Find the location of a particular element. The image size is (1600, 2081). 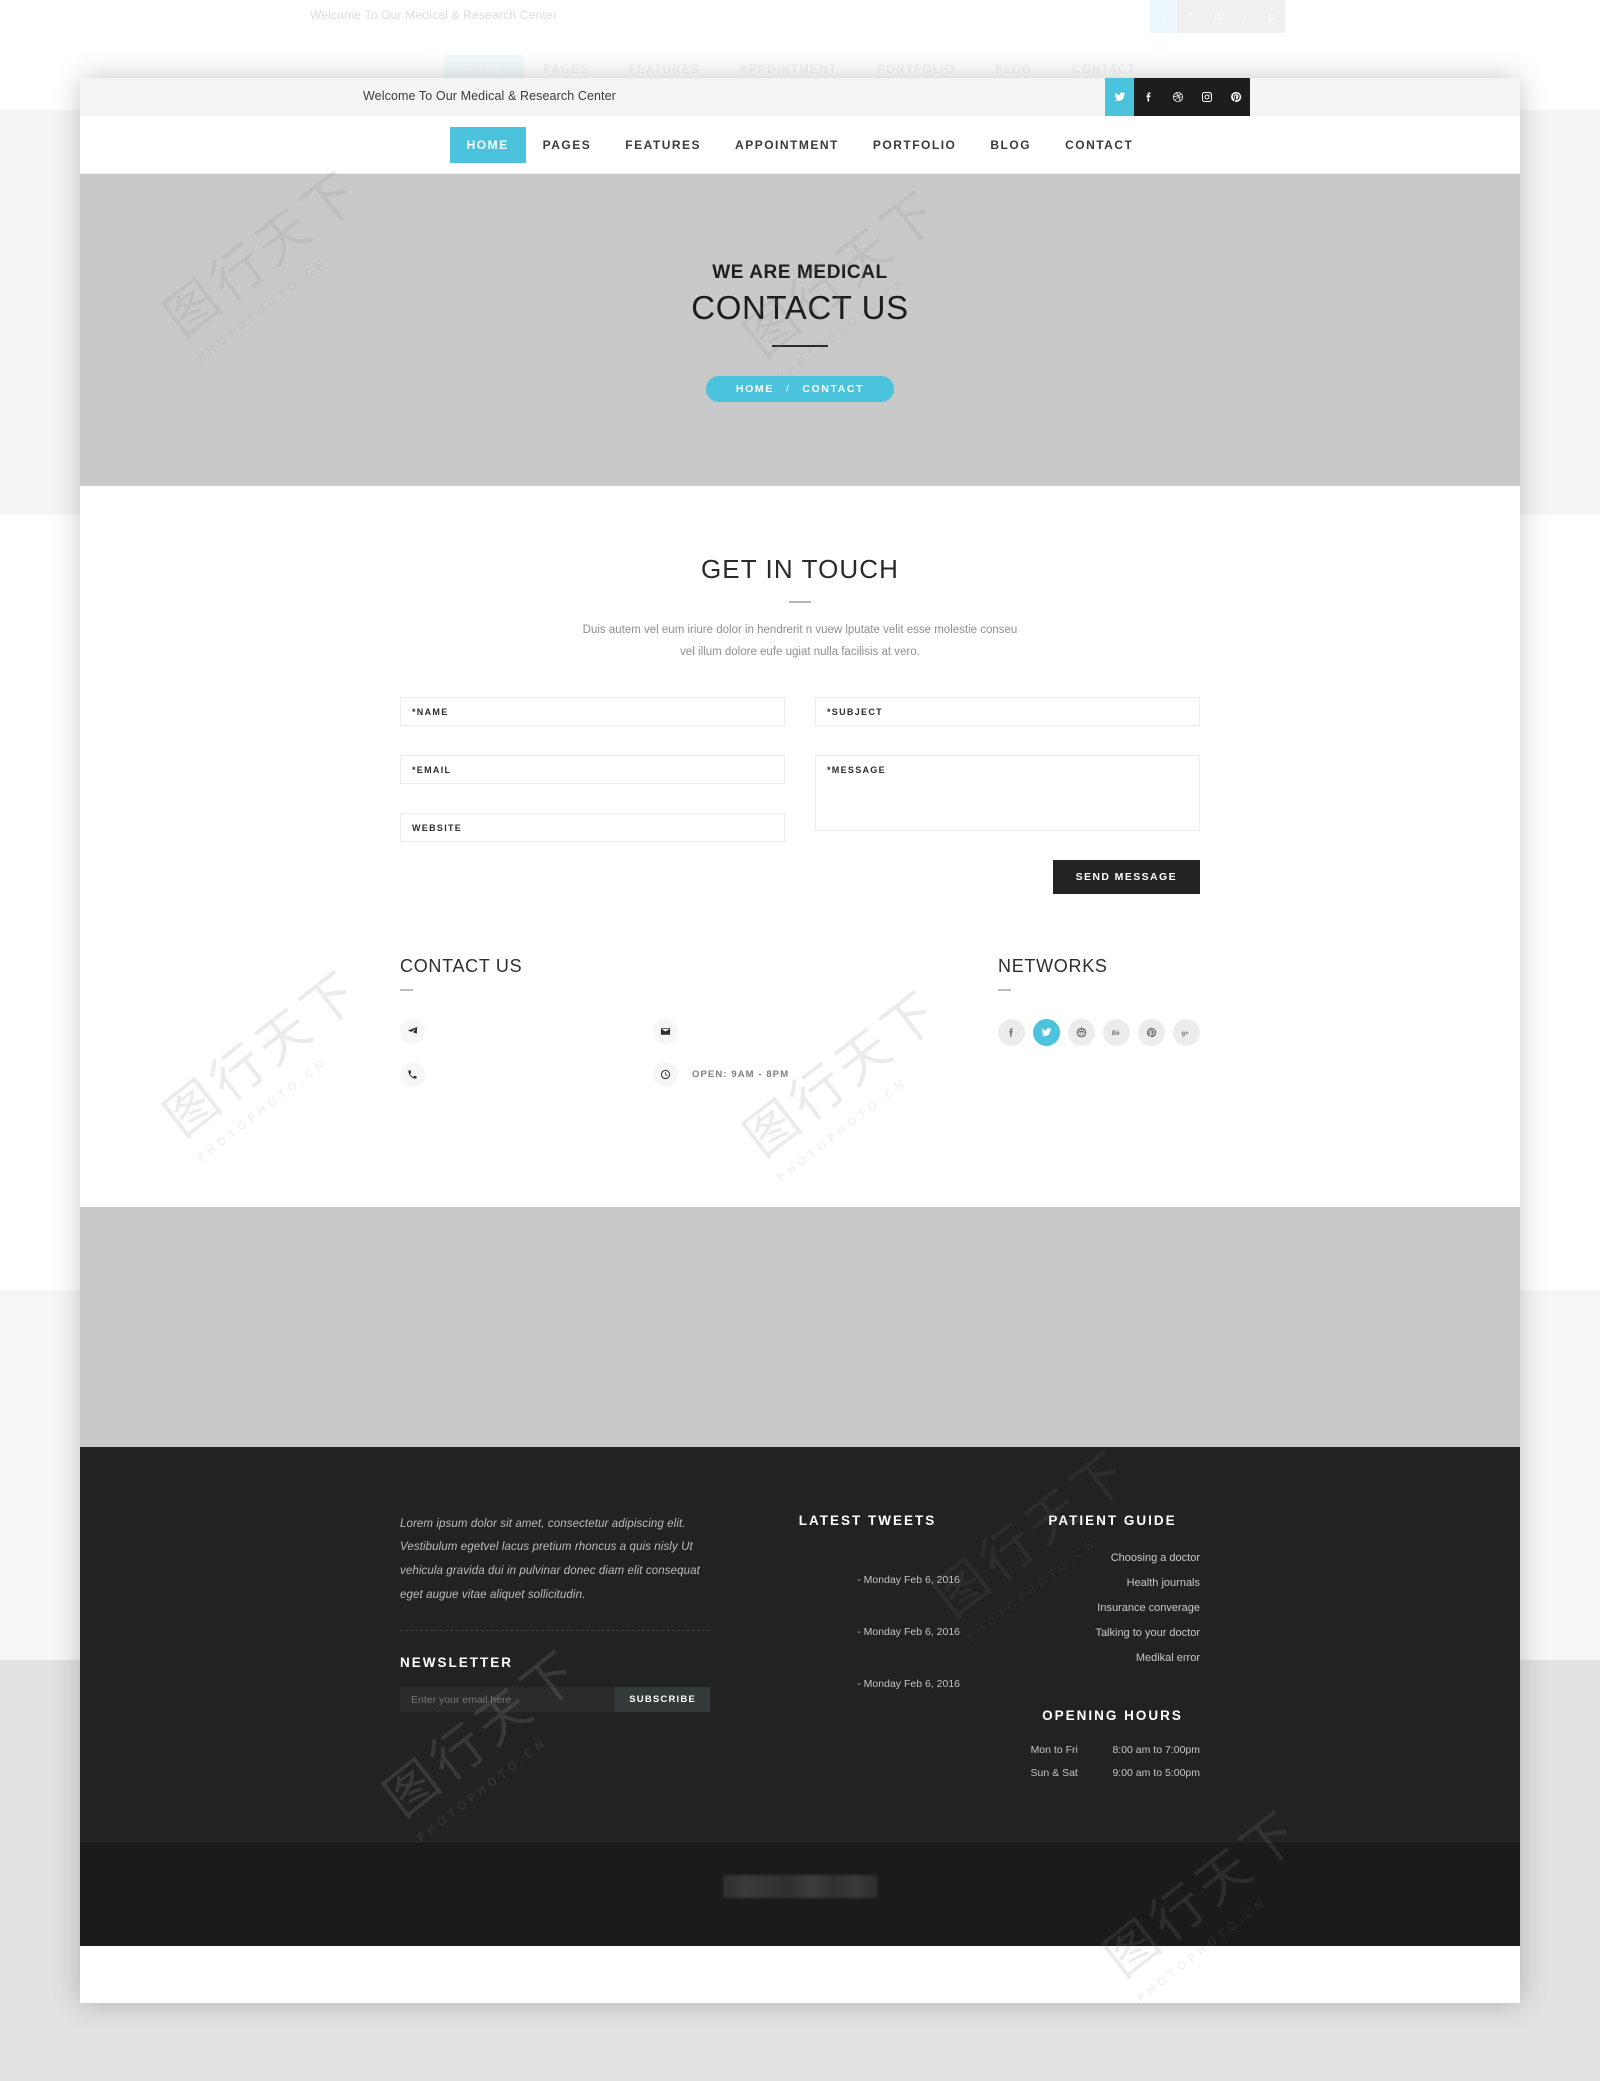

subscribe-button: SUBSCRIBE is located at coordinates (662, 1700).